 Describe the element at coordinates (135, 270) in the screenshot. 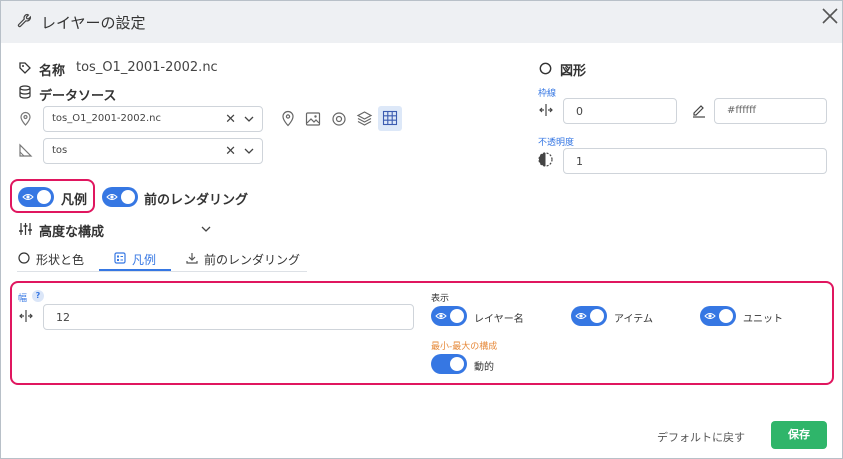

I see `active-tab-indicator` at that location.